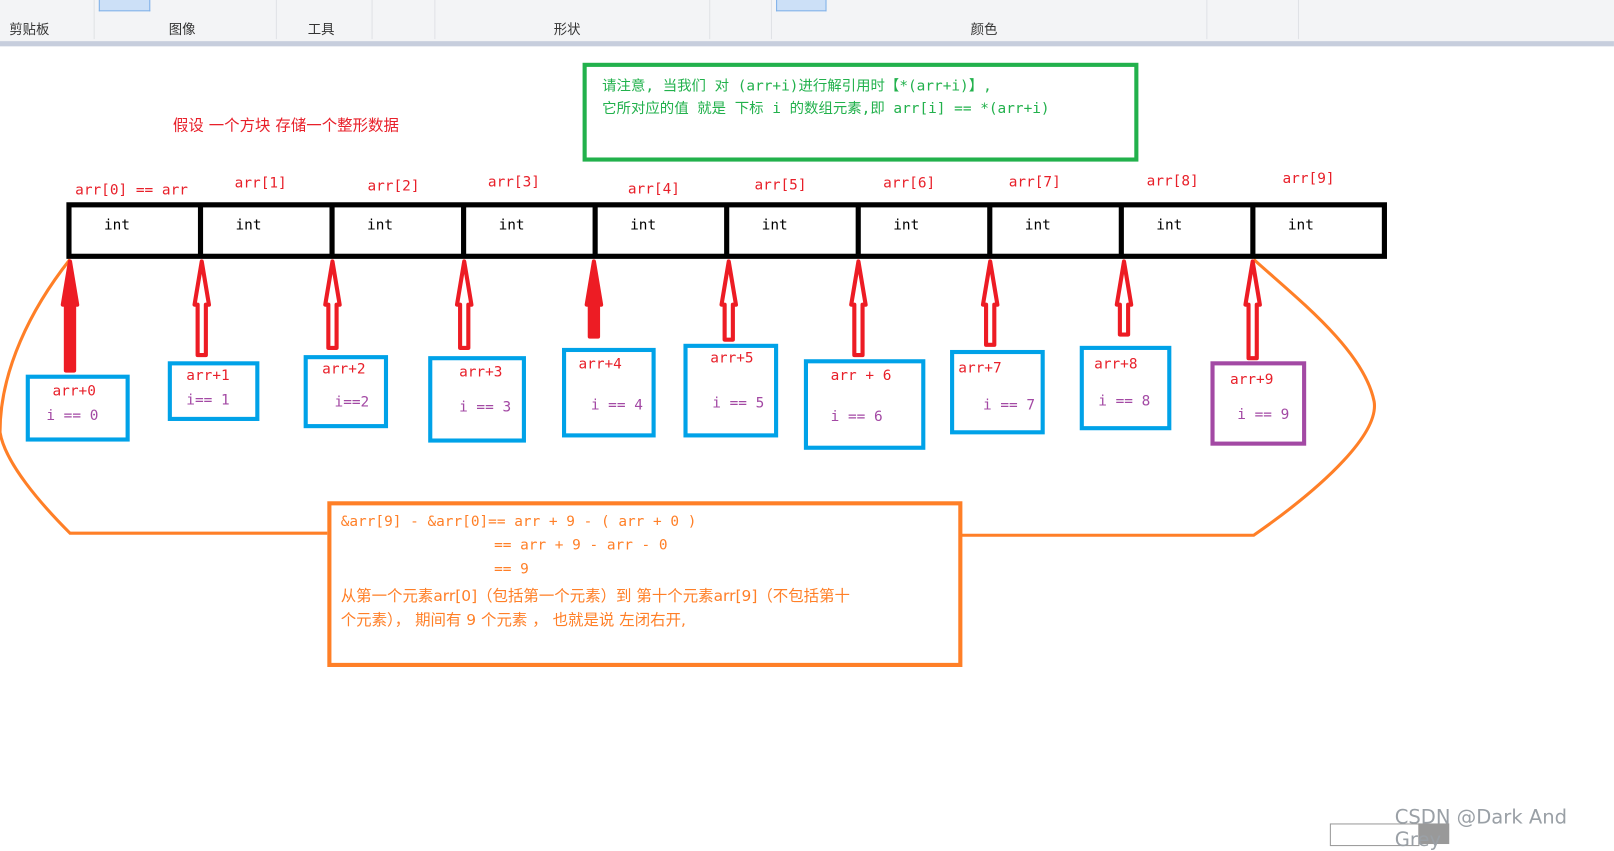  I want to click on pointer-index: i == 3, so click(485, 407).